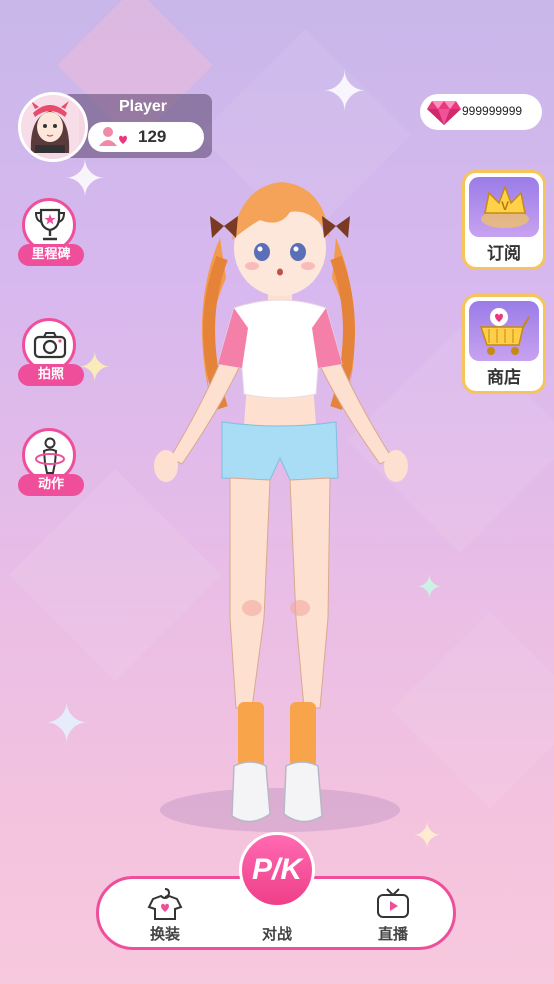  I want to click on camera-icon, so click(50, 345).